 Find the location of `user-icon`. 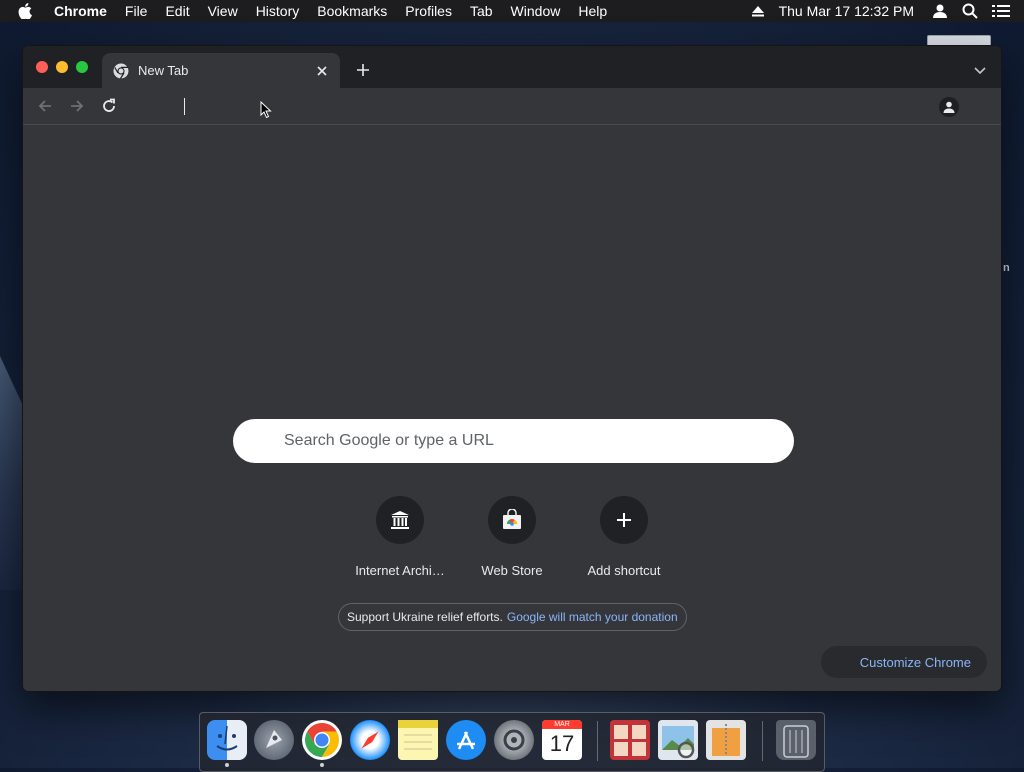

user-icon is located at coordinates (940, 11).